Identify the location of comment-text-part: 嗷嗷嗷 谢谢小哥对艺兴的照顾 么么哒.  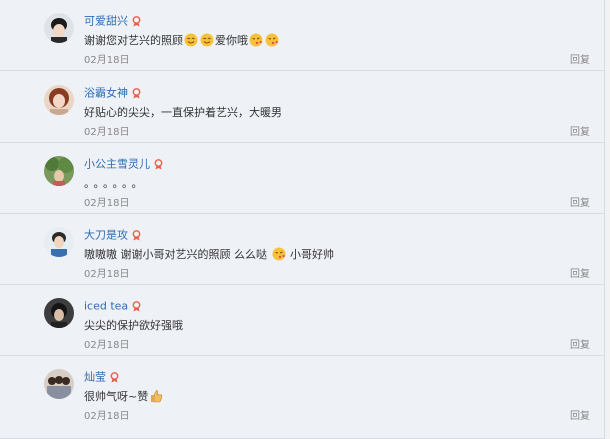
(175, 254).